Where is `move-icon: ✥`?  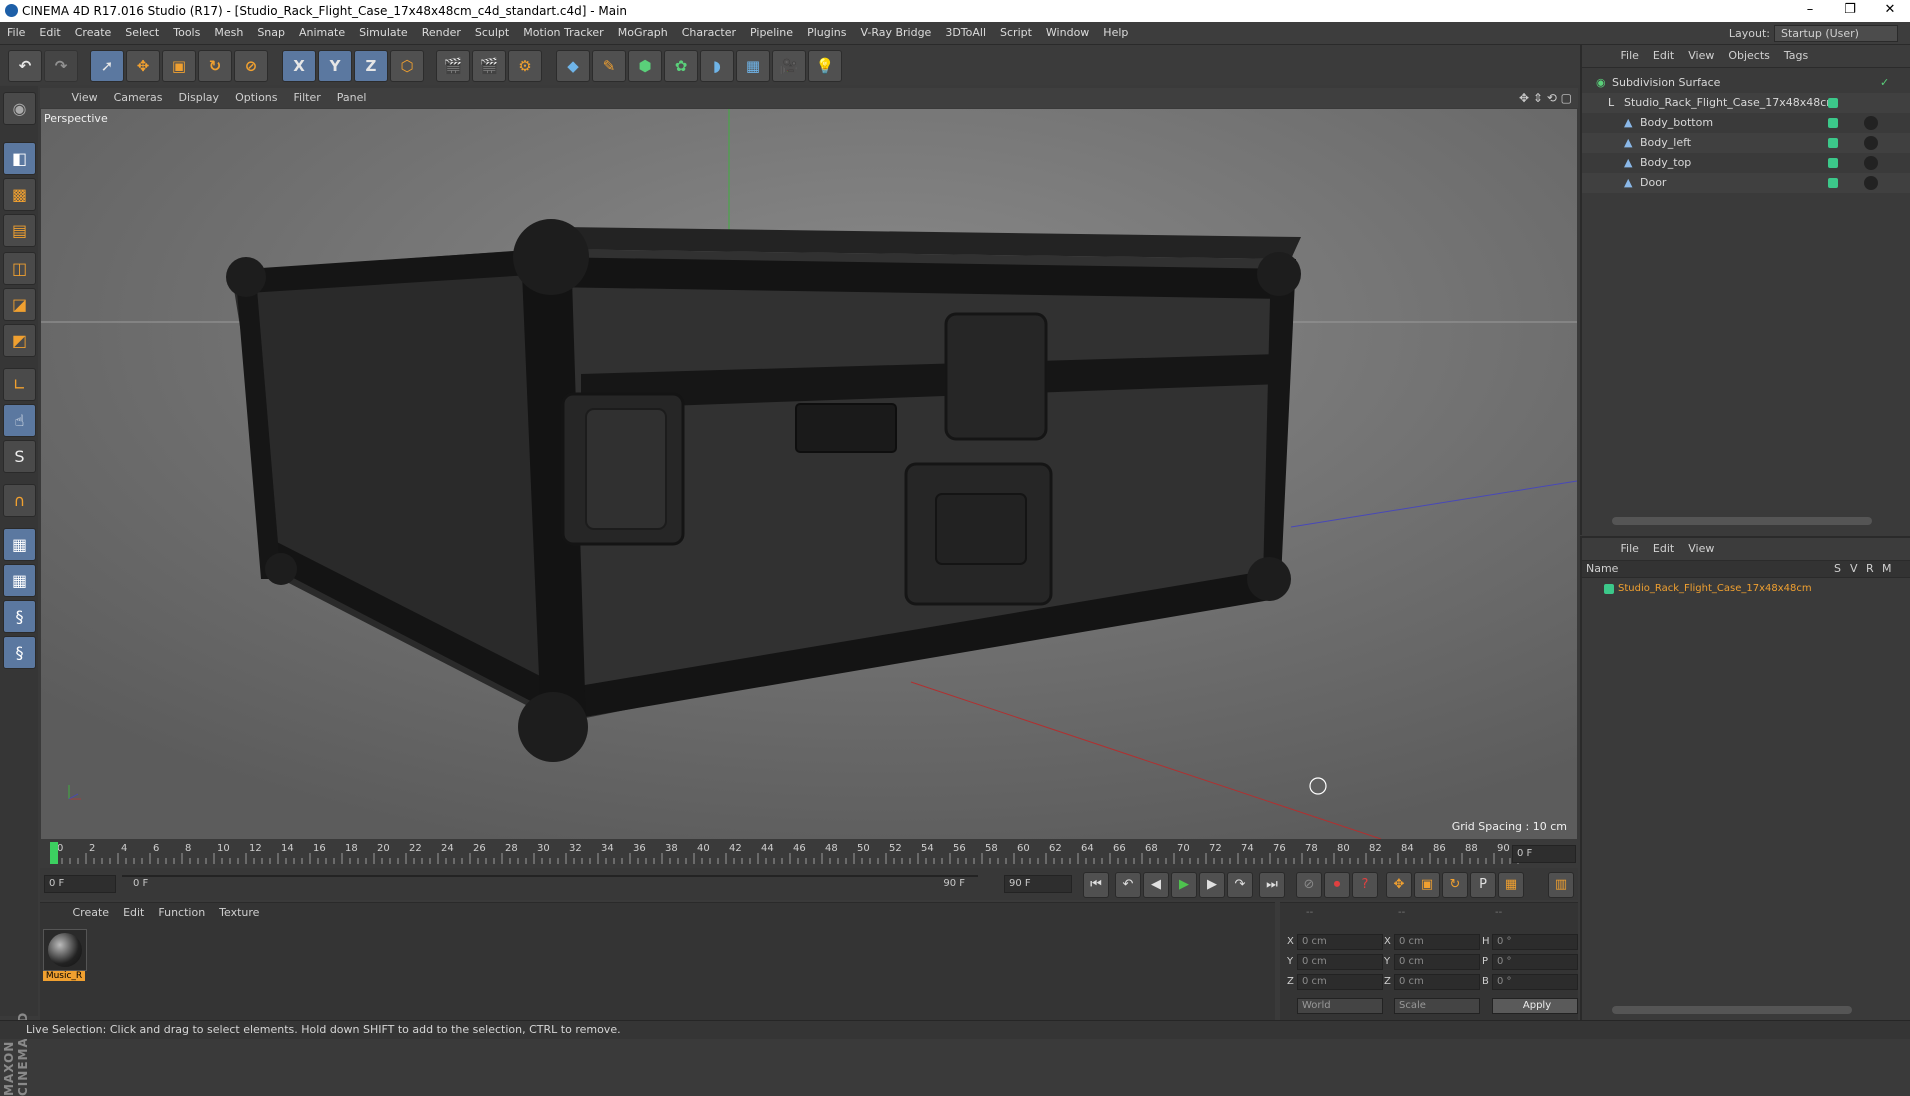 move-icon: ✥ is located at coordinates (143, 66).